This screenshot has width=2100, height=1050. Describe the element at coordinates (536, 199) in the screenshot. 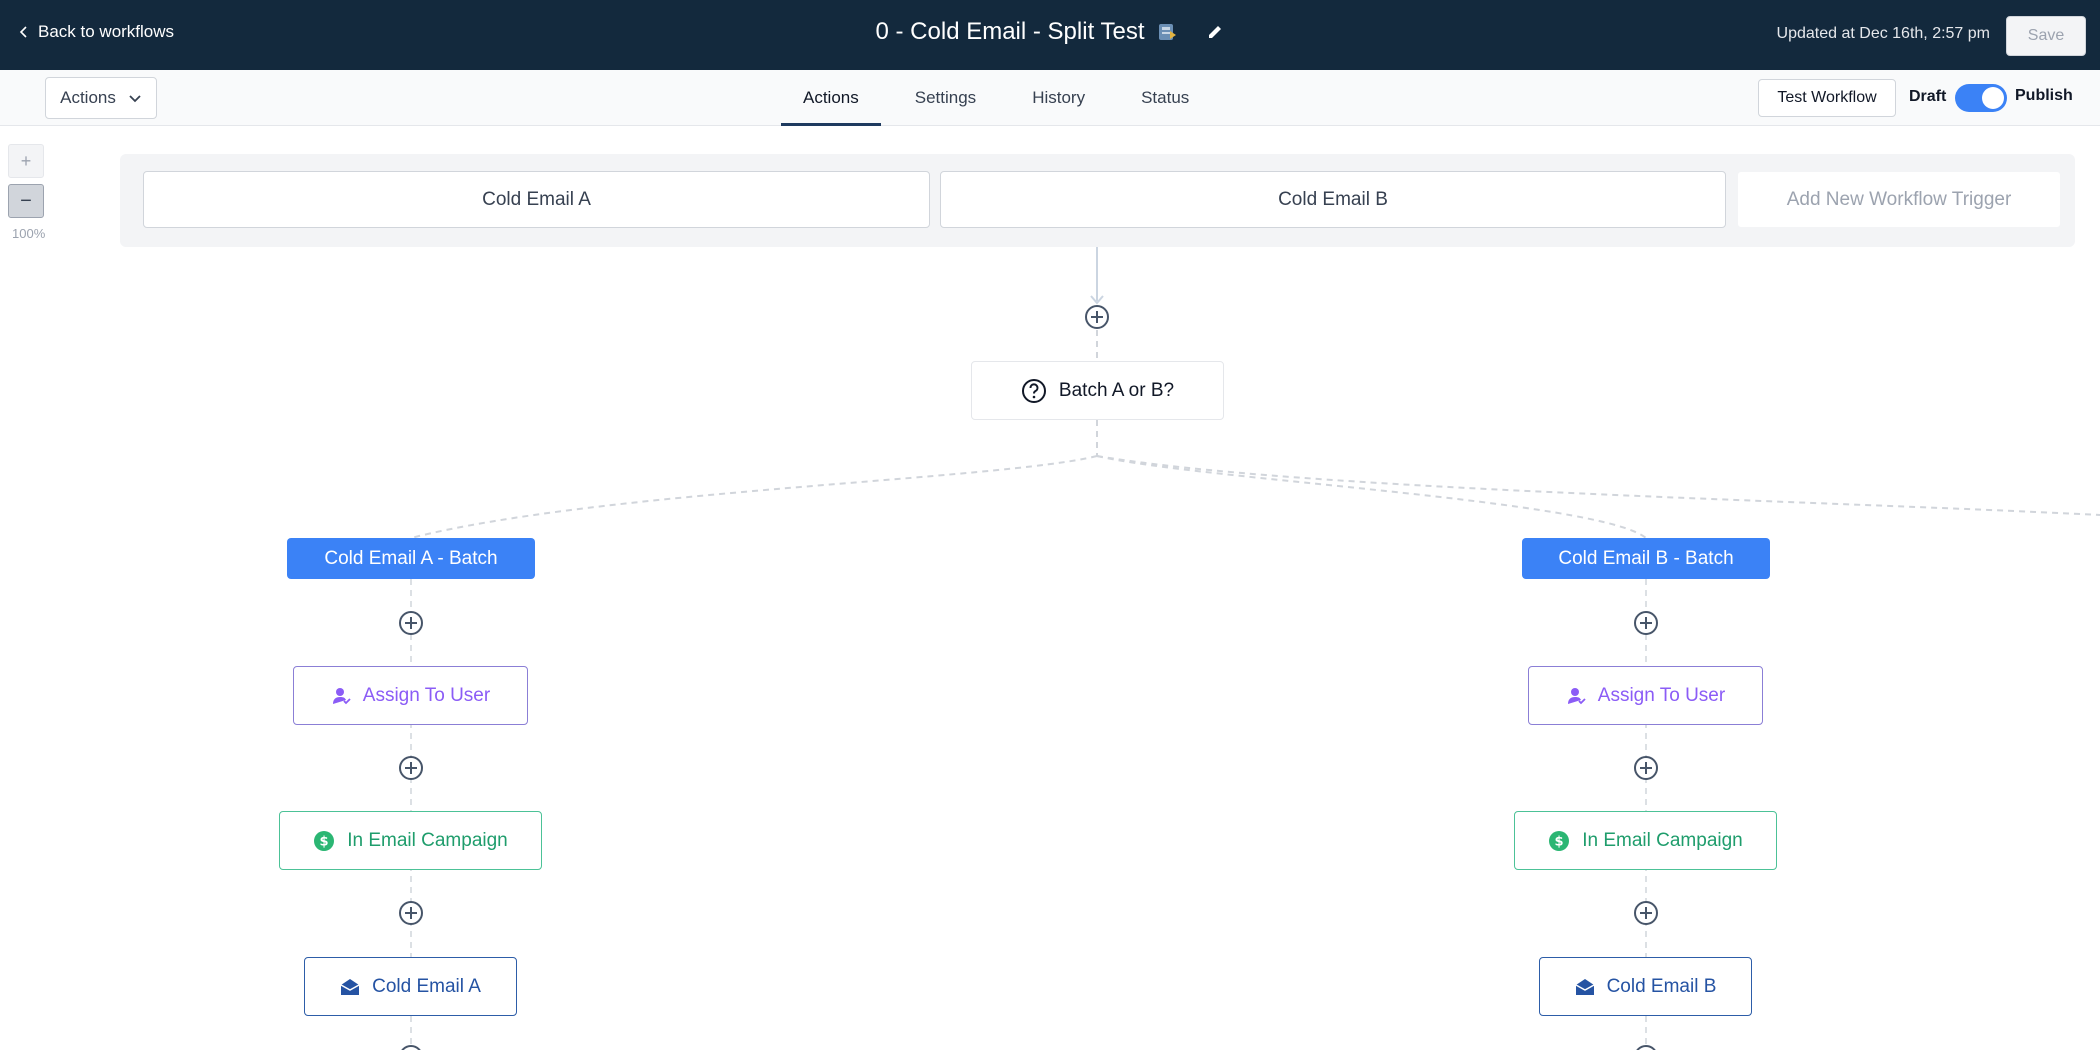

I see `trigger-cold-email-a: Cold Email A` at that location.